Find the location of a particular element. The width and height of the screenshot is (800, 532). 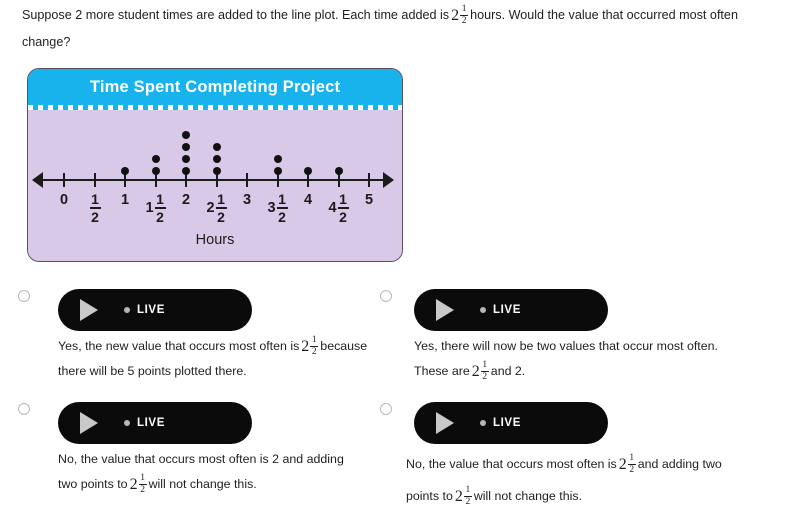

line-plot-title: Time Spent Completing Project is located at coordinates (215, 86).